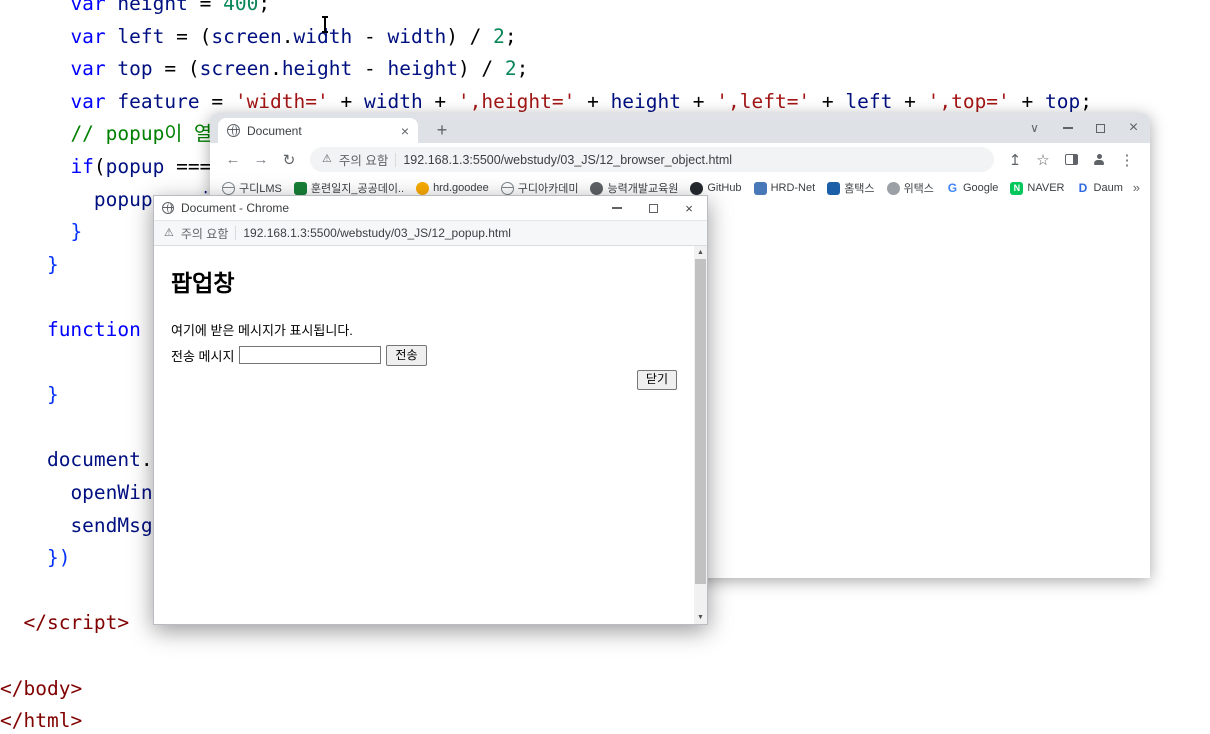  I want to click on code-token: </script>, so click(76, 623).